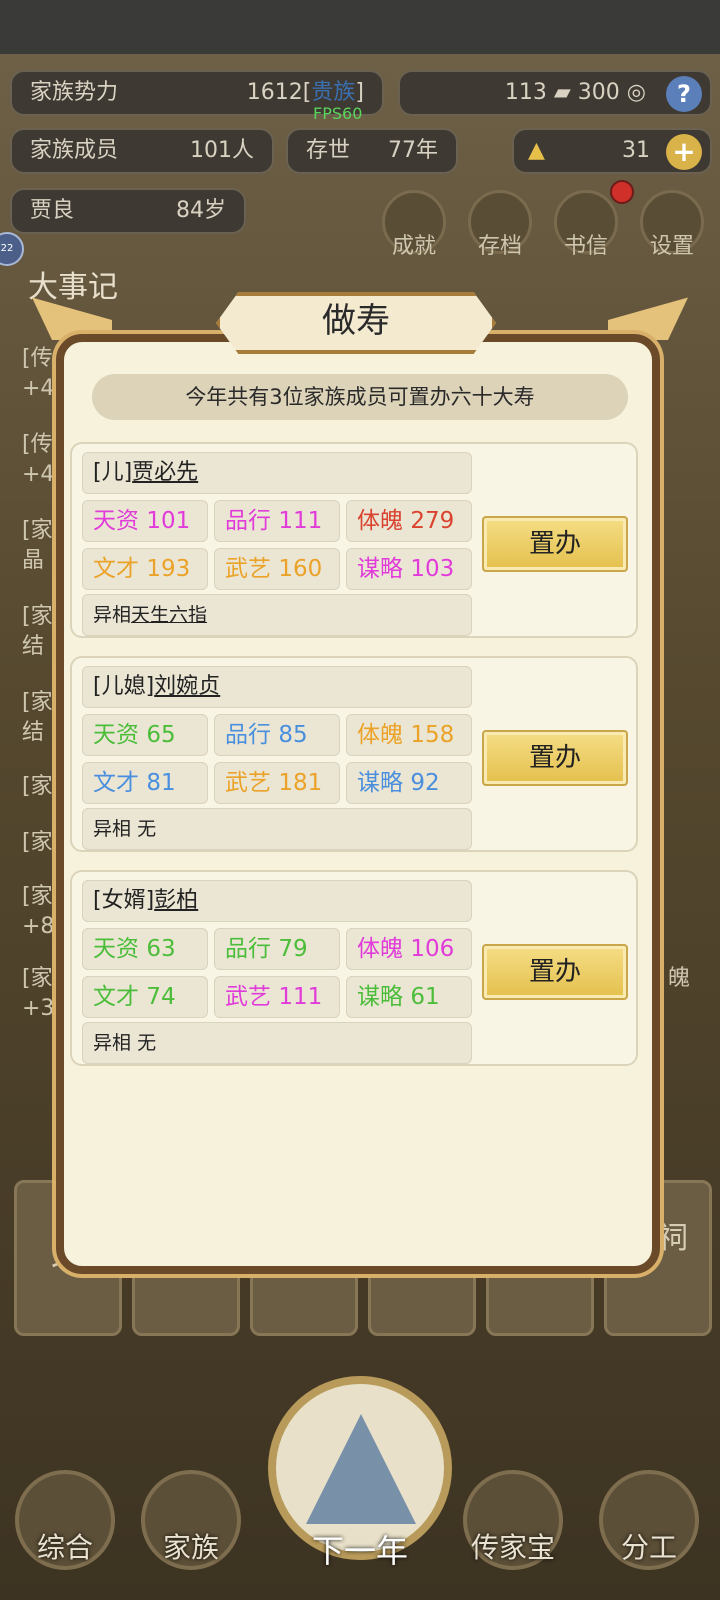 Image resolution: width=720 pixels, height=1600 pixels. Describe the element at coordinates (145, 997) in the screenshot. I see `stat-literary: 文才 74` at that location.